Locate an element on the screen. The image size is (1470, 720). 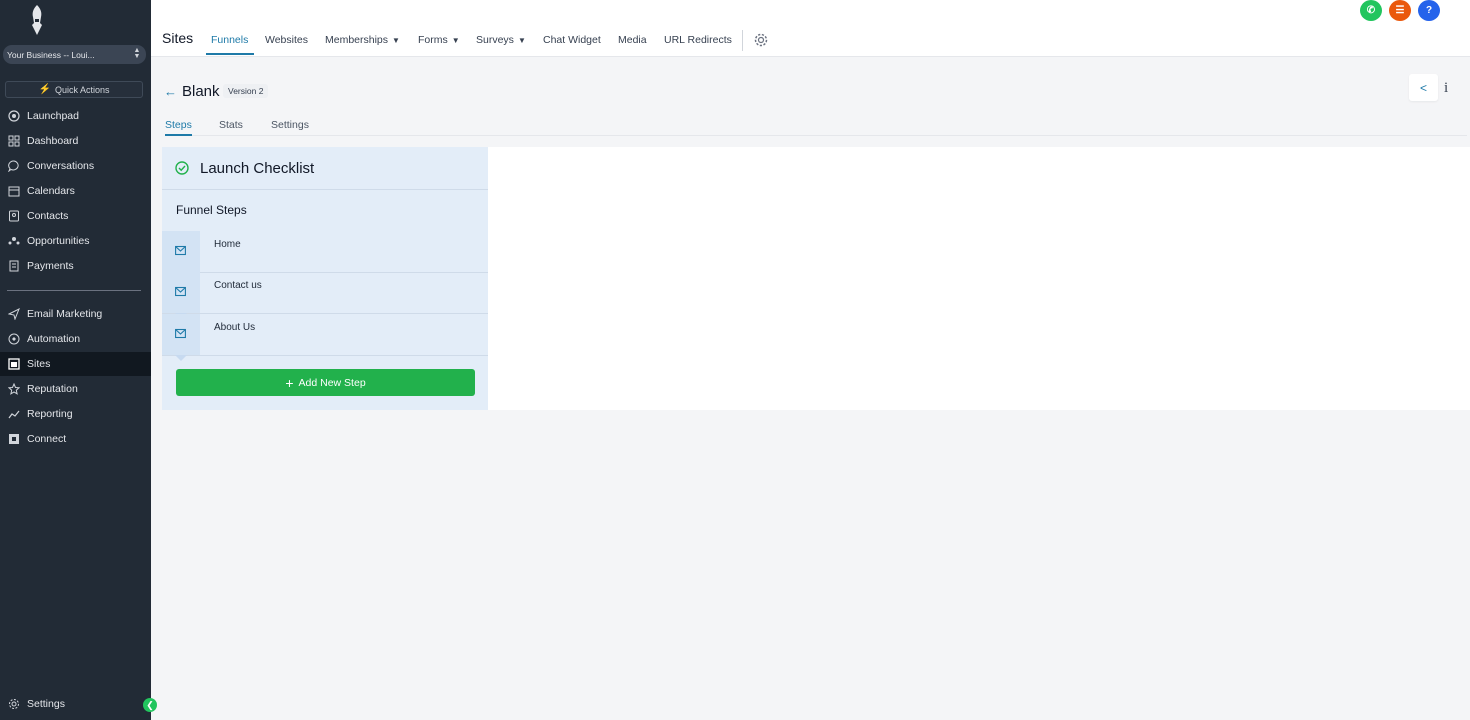
share-button: < is located at coordinates (1423, 87).